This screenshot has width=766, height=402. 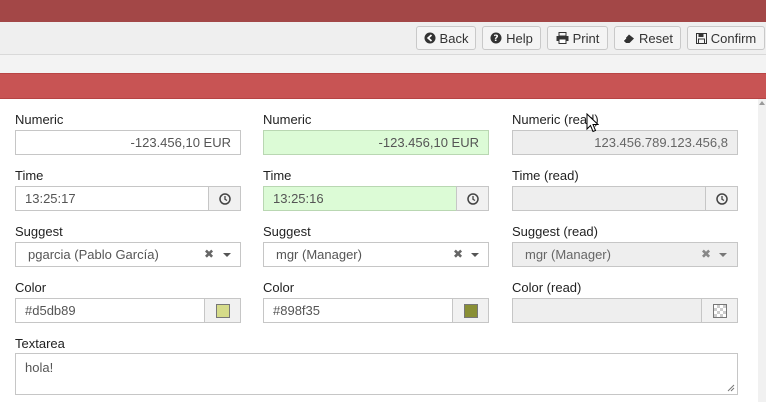 I want to click on time-read-label: Time (read), so click(x=545, y=175).